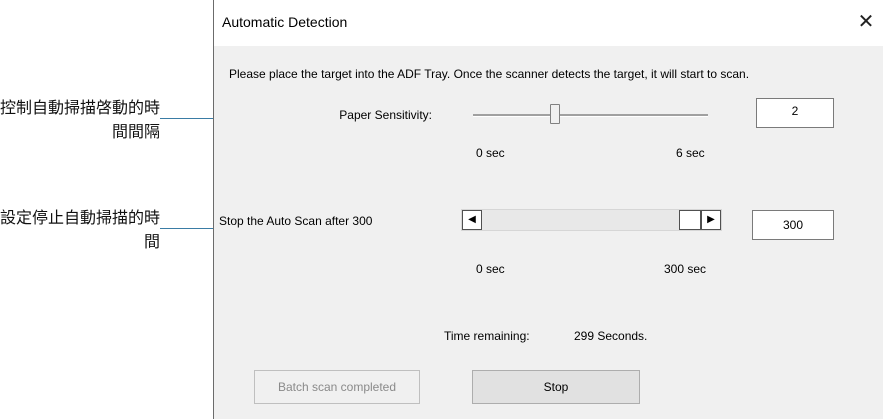 This screenshot has height=419, width=883. I want to click on auto-scan-scrollbar: ◀ ▶, so click(591, 220).